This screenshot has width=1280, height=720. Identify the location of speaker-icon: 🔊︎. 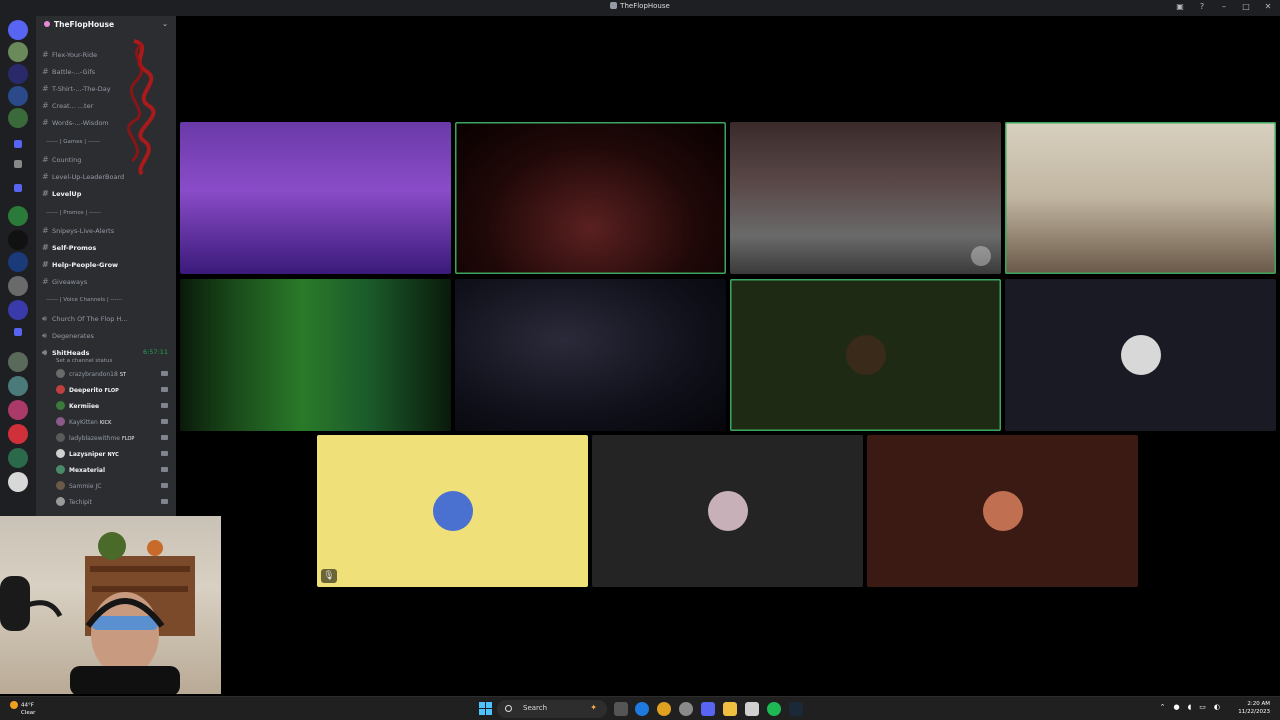
(45, 335).